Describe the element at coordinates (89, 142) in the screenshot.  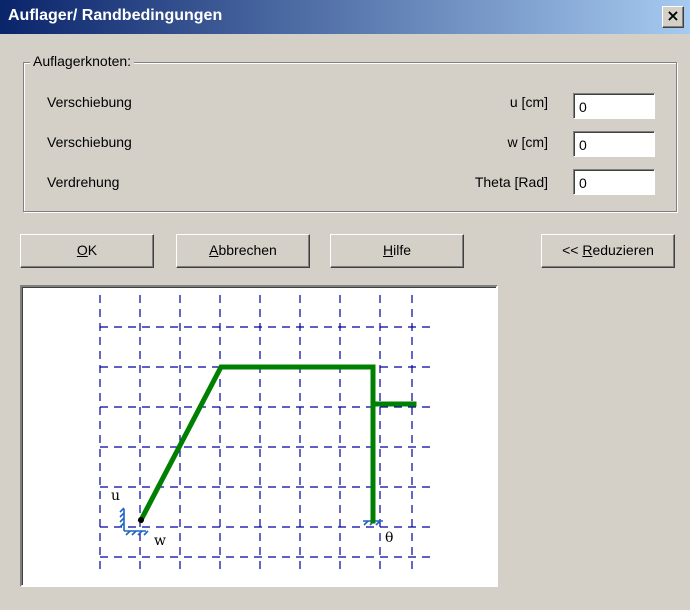
I see `row-label-w: Verschiebung` at that location.